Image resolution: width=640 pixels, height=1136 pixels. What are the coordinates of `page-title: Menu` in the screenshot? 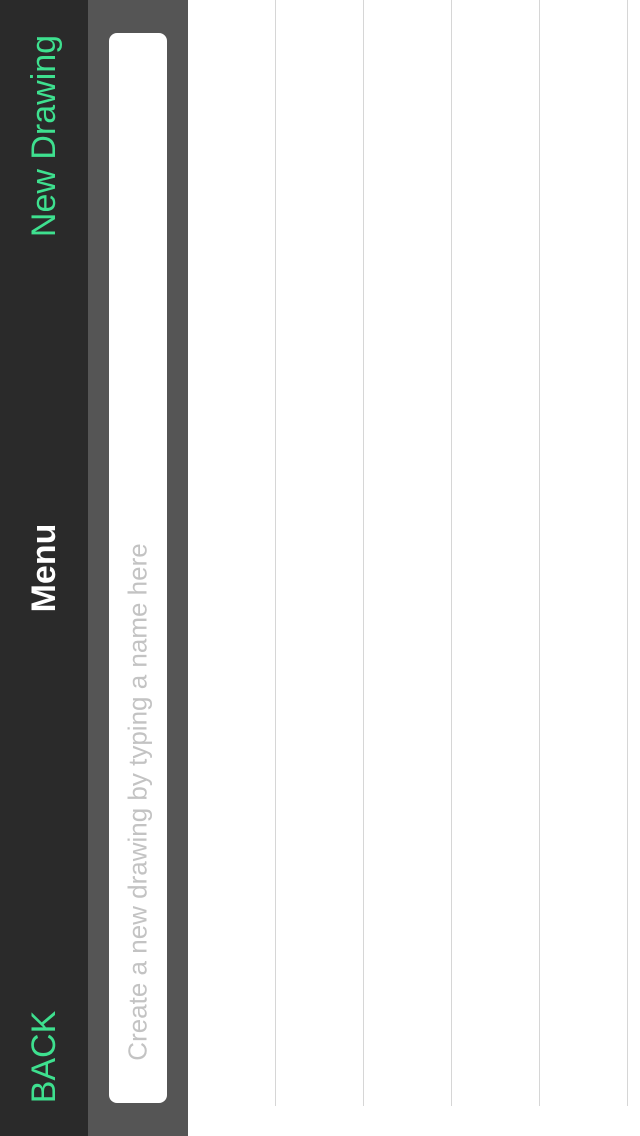 It's located at (44, 568).